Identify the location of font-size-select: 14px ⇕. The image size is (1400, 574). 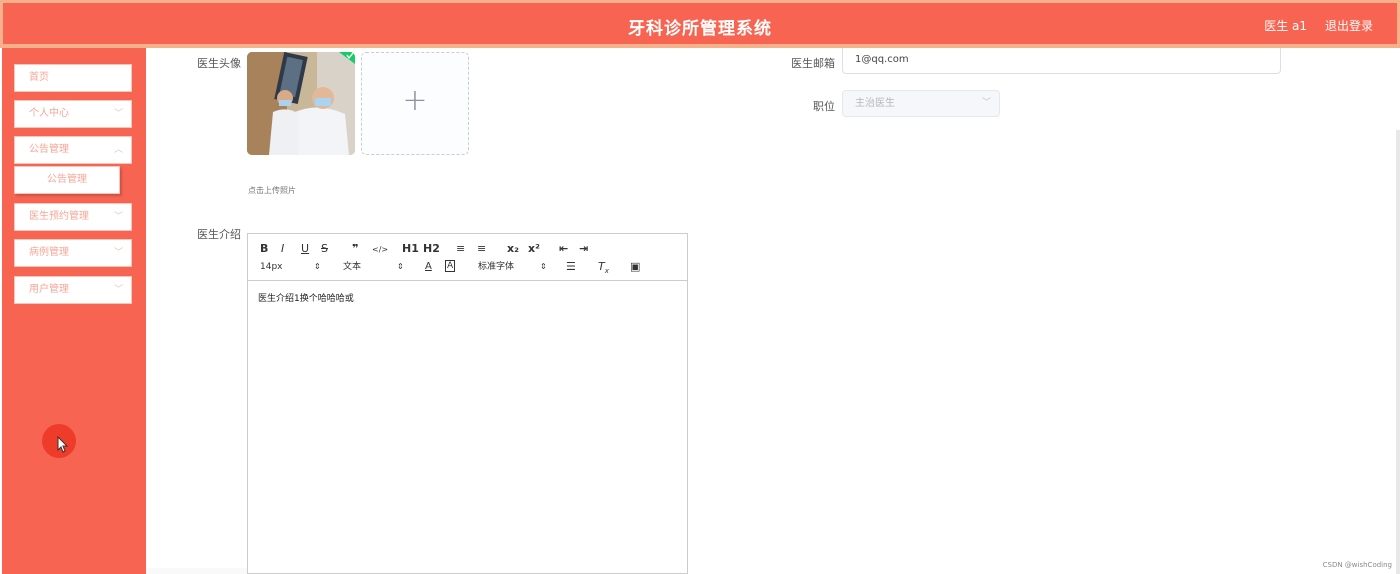
(292, 267).